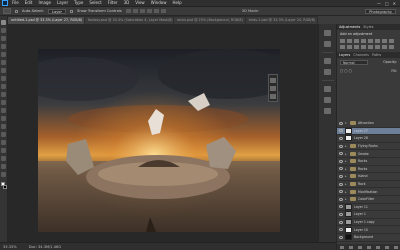 This screenshot has height=250, width=400. Describe the element at coordinates (281, 20) in the screenshot. I see `document-tab: birds-1.psd @ 33.3% (Layer 20, RGB/8)×` at that location.